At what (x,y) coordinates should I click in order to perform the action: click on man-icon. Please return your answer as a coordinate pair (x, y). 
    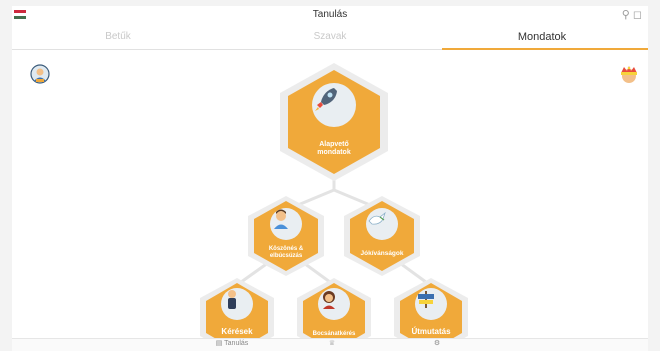
    Looking at the image, I should click on (237, 304).